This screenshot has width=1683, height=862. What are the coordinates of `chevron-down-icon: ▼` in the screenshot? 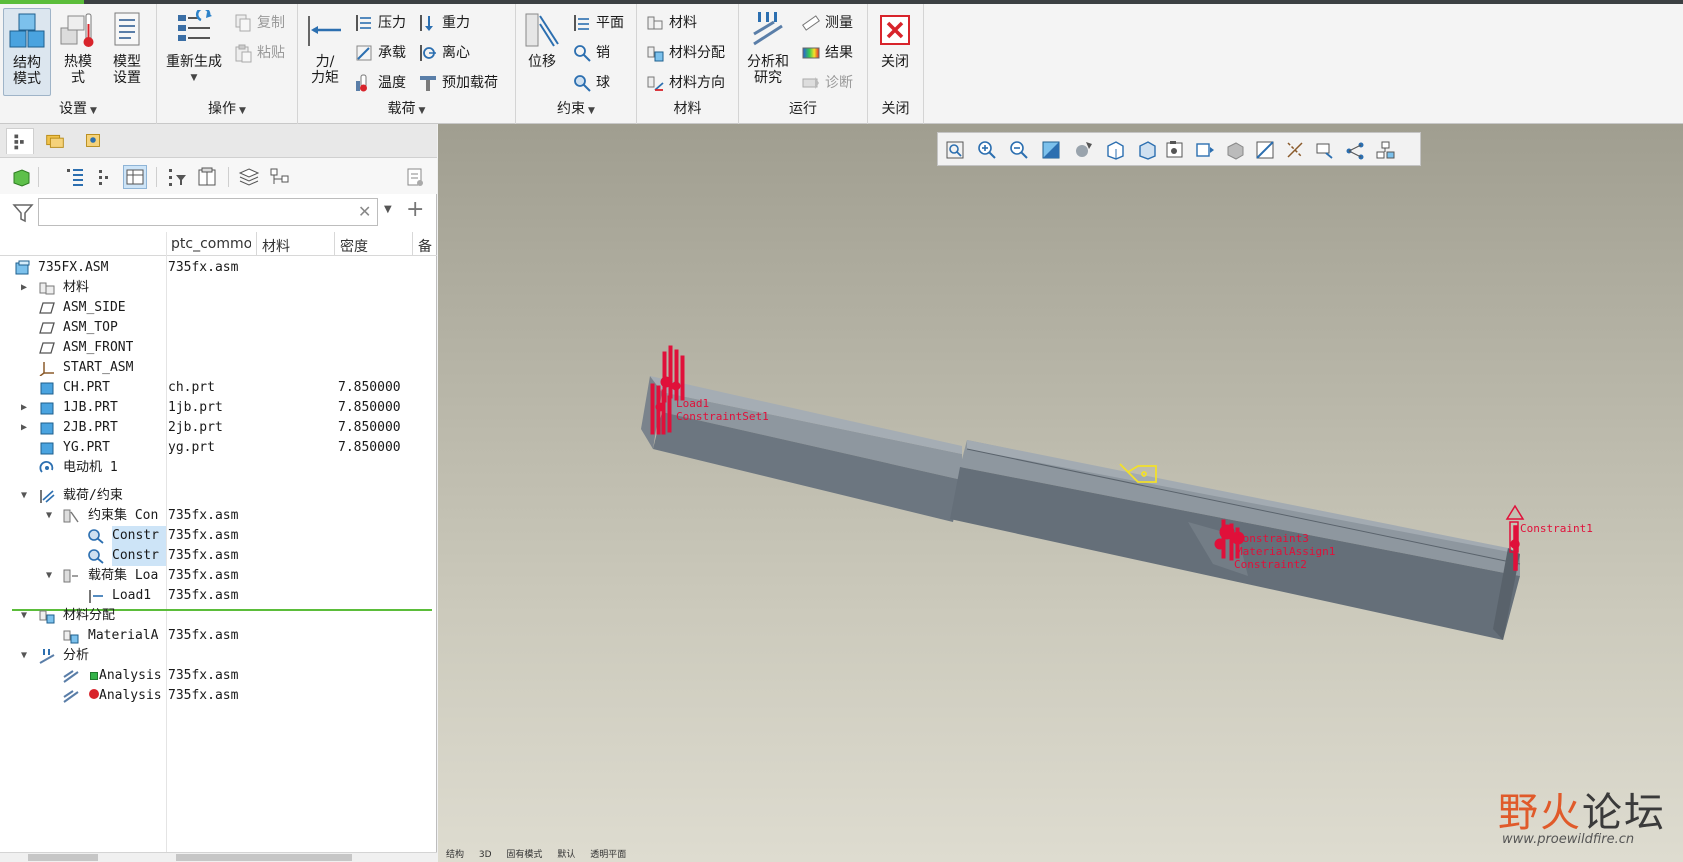 It's located at (388, 209).